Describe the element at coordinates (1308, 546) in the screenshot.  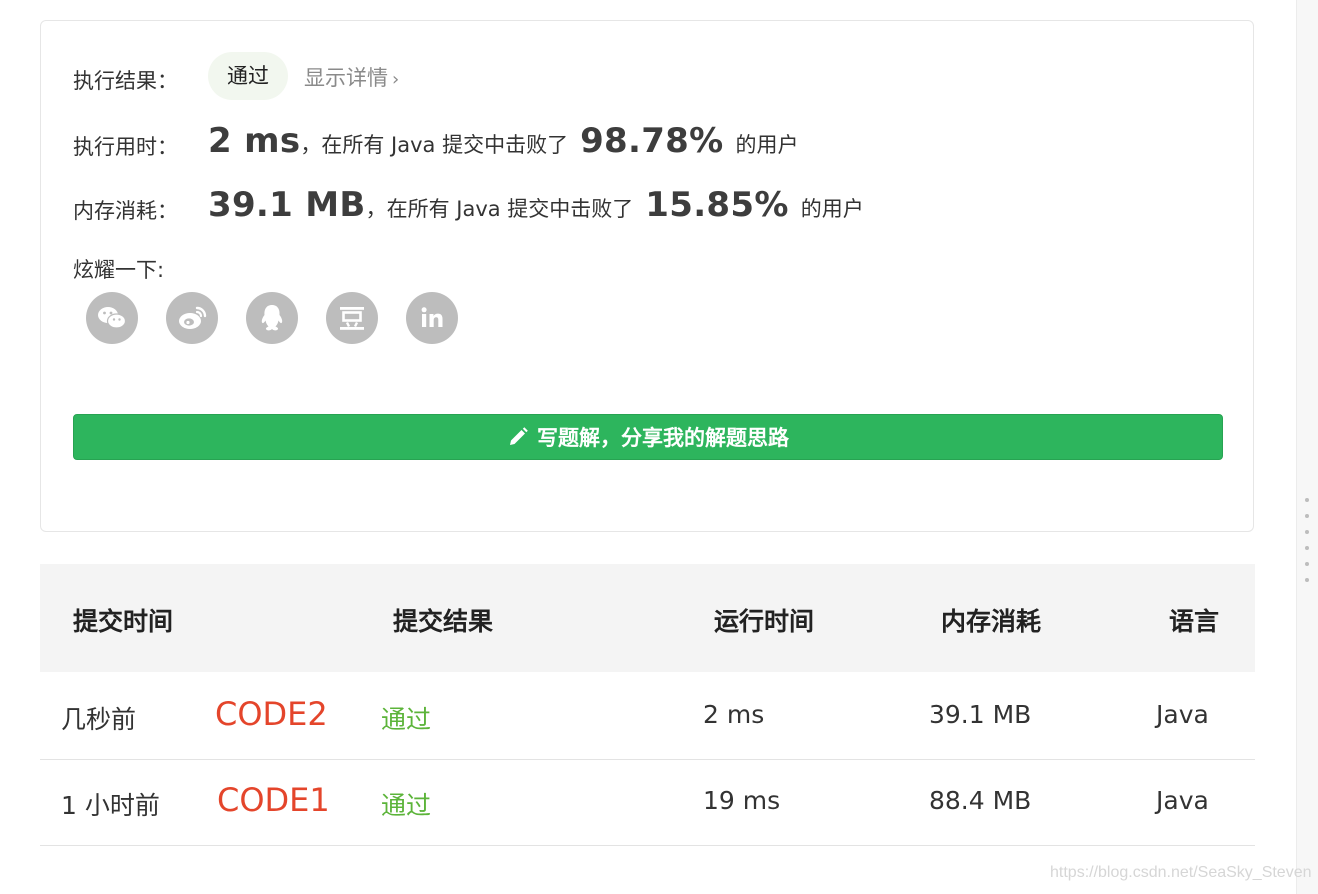
I see `drag-handle-icon` at that location.